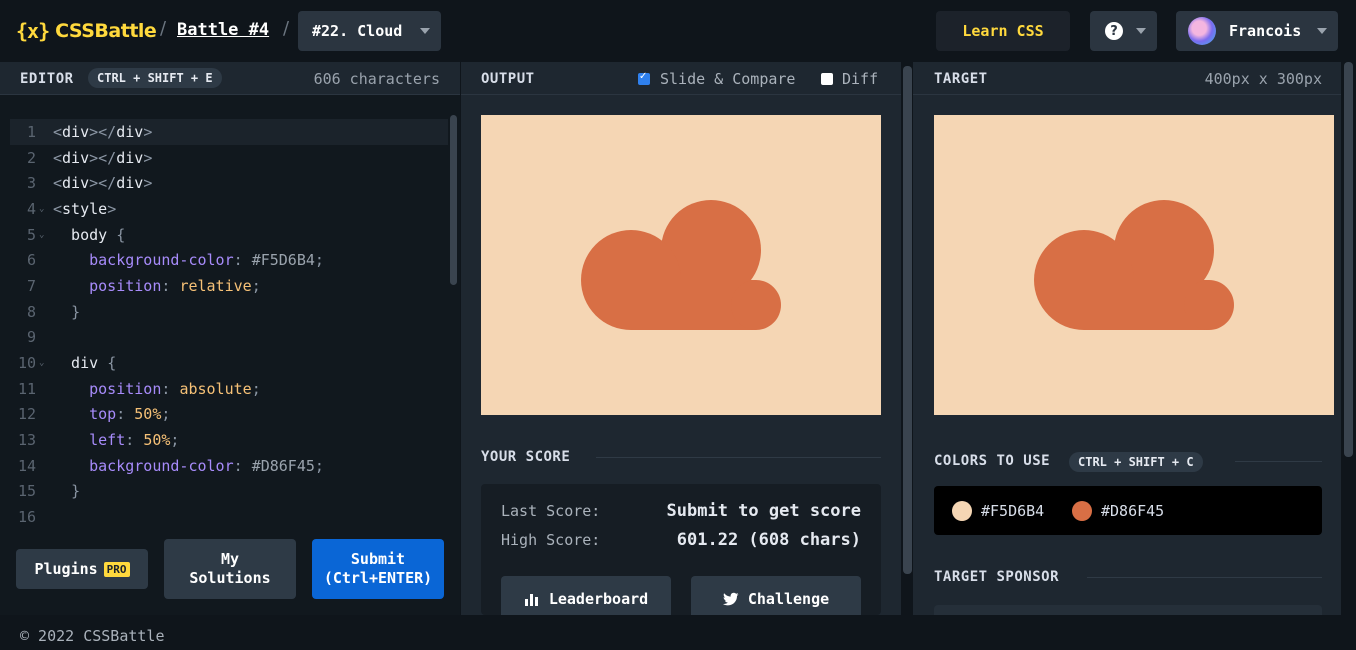 This screenshot has width=1356, height=650. I want to click on editor-scrollbar, so click(453, 200).